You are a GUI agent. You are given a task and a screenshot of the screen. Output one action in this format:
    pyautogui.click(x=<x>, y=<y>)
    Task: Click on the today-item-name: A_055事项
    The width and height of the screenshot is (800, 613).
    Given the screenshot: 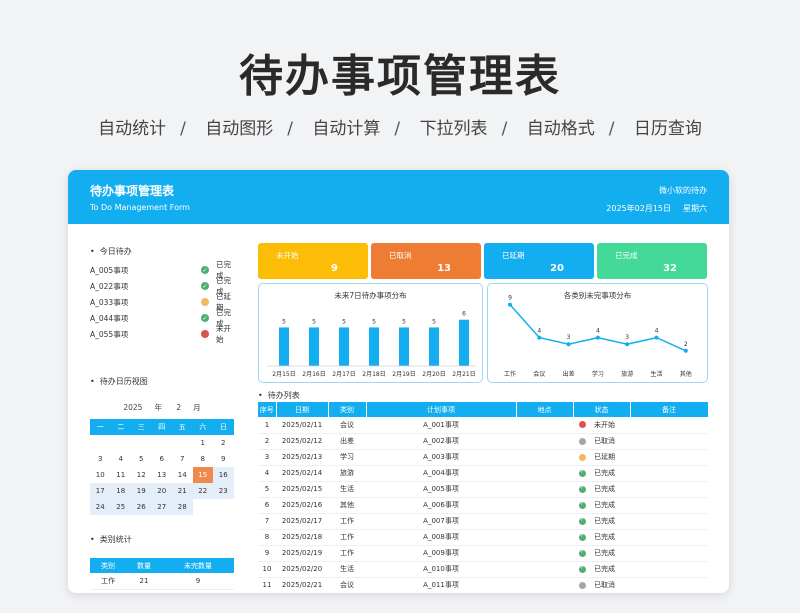 What is the action you would take?
    pyautogui.click(x=109, y=334)
    